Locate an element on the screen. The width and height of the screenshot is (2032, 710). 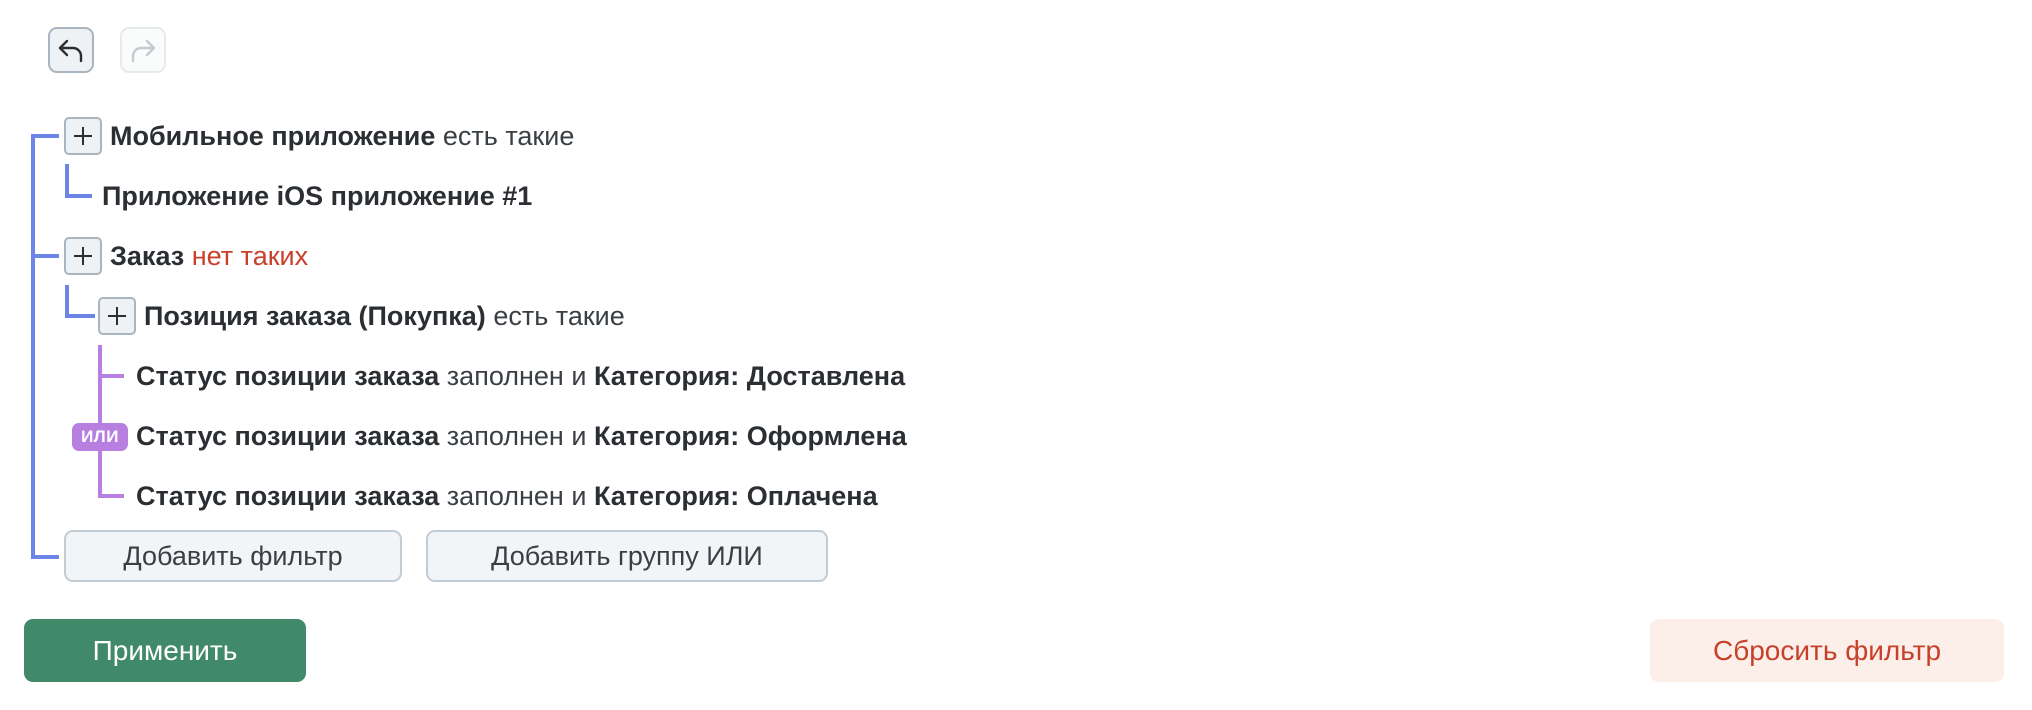
redo-arrow-icon is located at coordinates (143, 51).